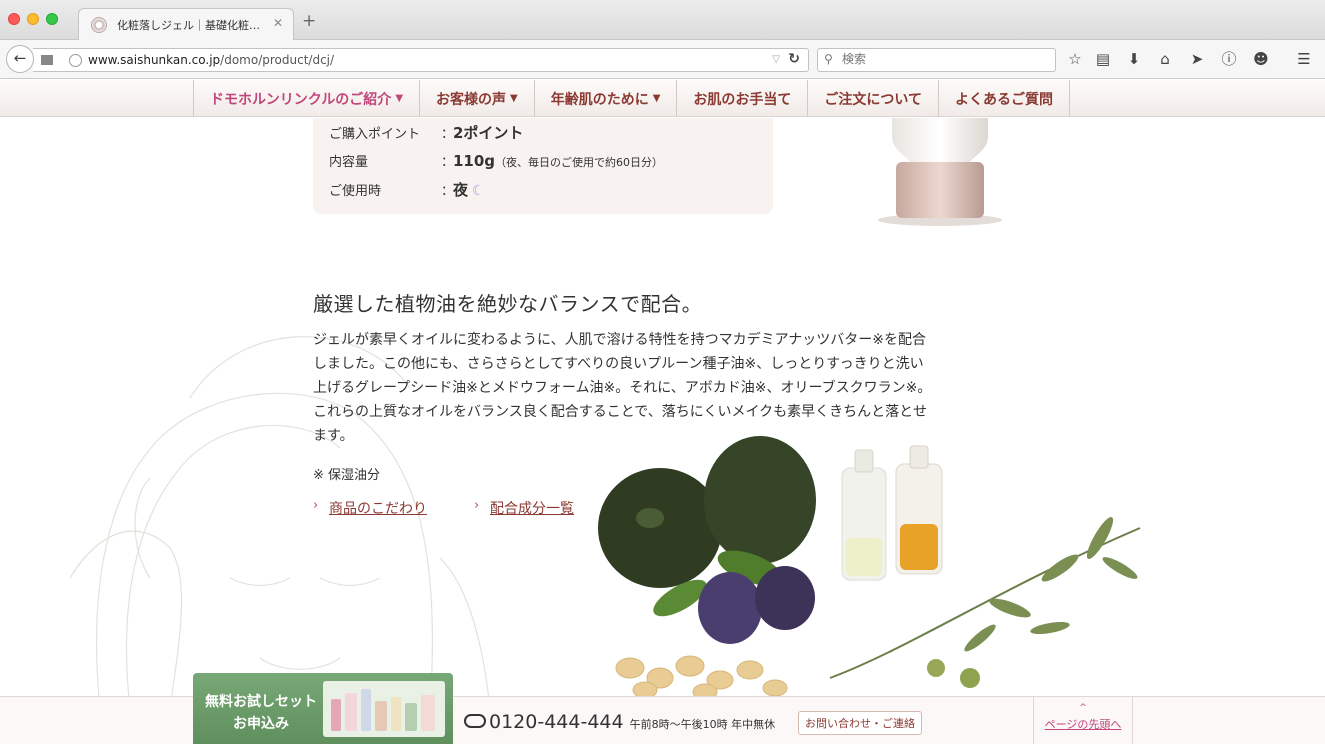  I want to click on volume-value: 110g, so click(474, 161).